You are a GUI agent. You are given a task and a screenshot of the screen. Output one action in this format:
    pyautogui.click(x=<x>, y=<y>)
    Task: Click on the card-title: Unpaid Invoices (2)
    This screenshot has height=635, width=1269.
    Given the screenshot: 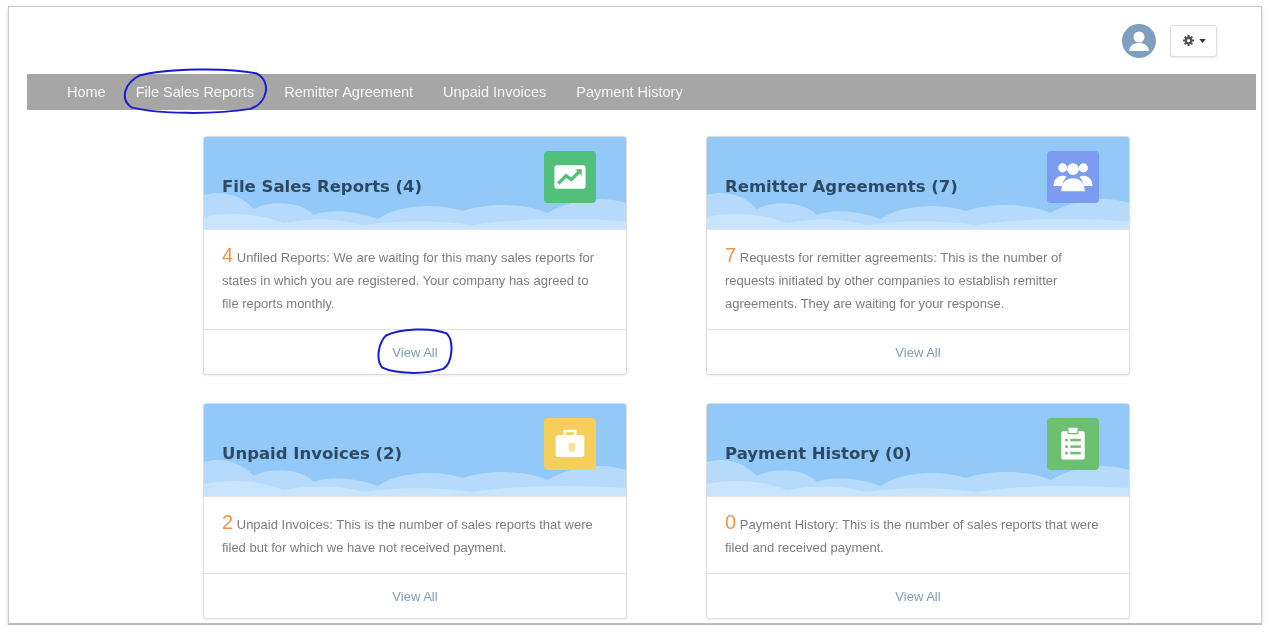 What is the action you would take?
    pyautogui.click(x=312, y=453)
    